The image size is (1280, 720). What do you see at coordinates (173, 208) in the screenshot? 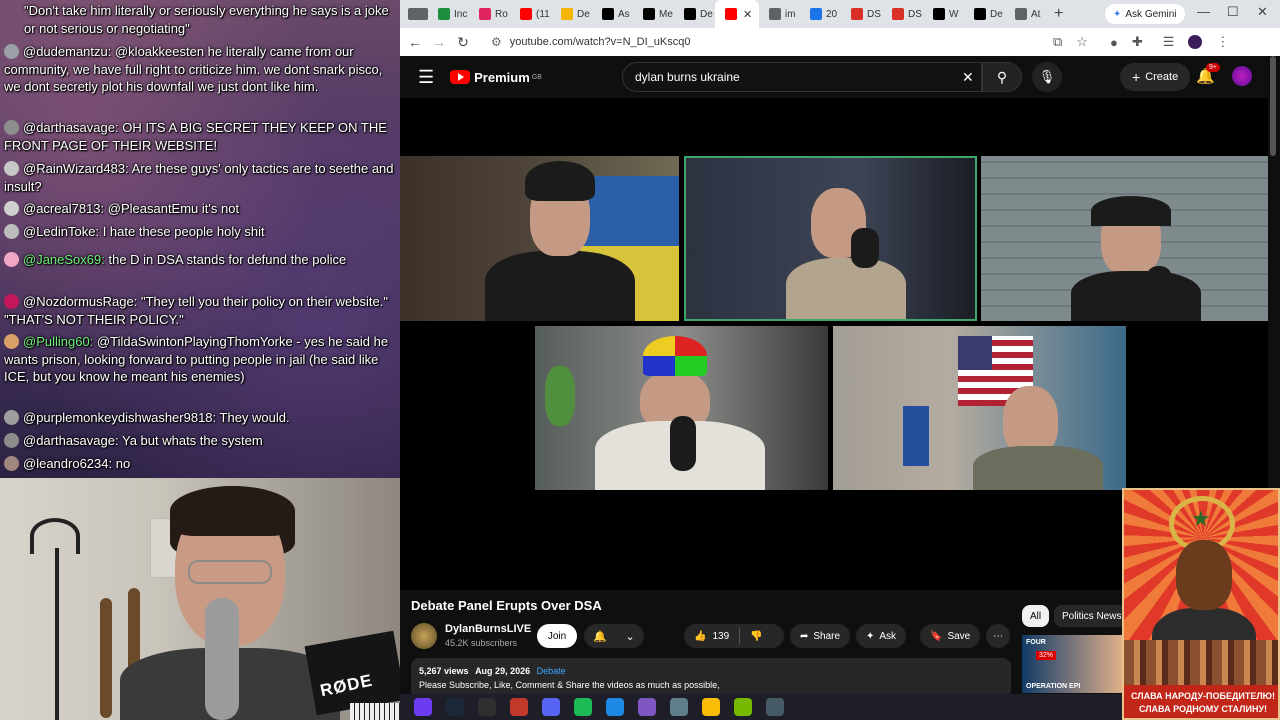
I see `chat-message-text: @PleasantEmu it's not` at bounding box center [173, 208].